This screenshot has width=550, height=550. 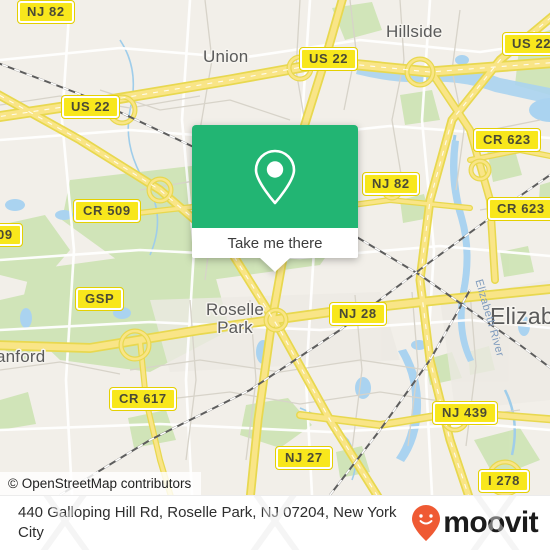 What do you see at coordinates (328, 59) in the screenshot?
I see `shield-us-22-ne: US 22` at bounding box center [328, 59].